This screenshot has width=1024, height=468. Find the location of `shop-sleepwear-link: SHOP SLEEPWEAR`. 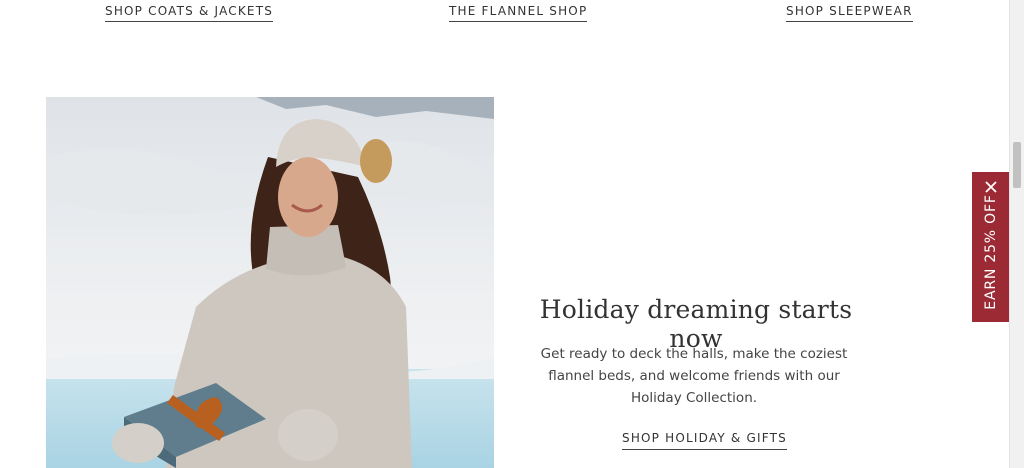

shop-sleepwear-link: SHOP SLEEPWEAR is located at coordinates (849, 13).